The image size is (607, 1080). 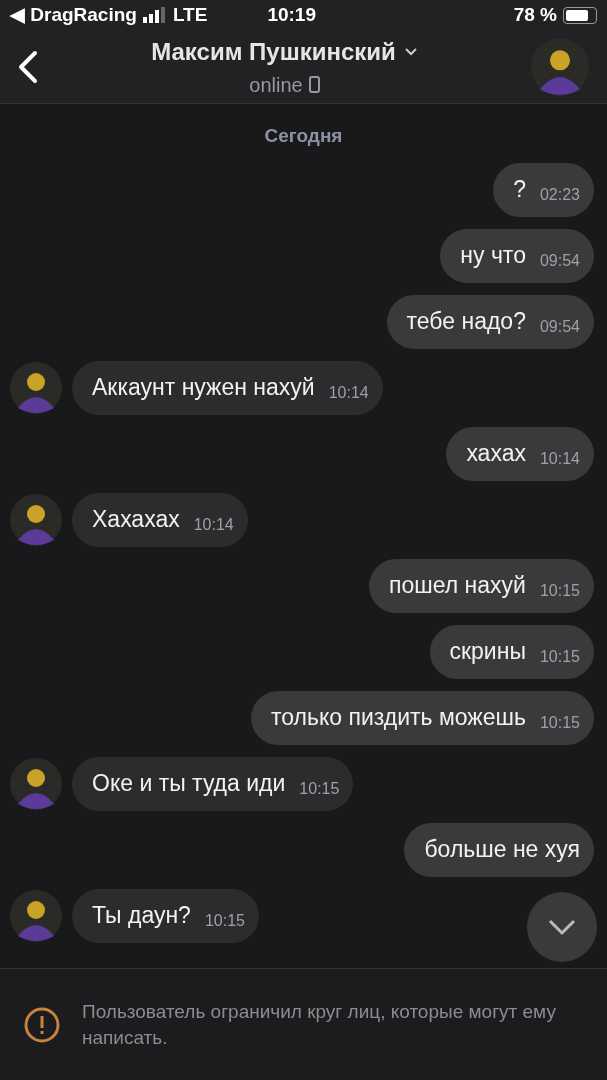 I want to click on restriction-notice: Пользователь ограничил круг лиц, которые могут ему написать., so click(x=319, y=1024).